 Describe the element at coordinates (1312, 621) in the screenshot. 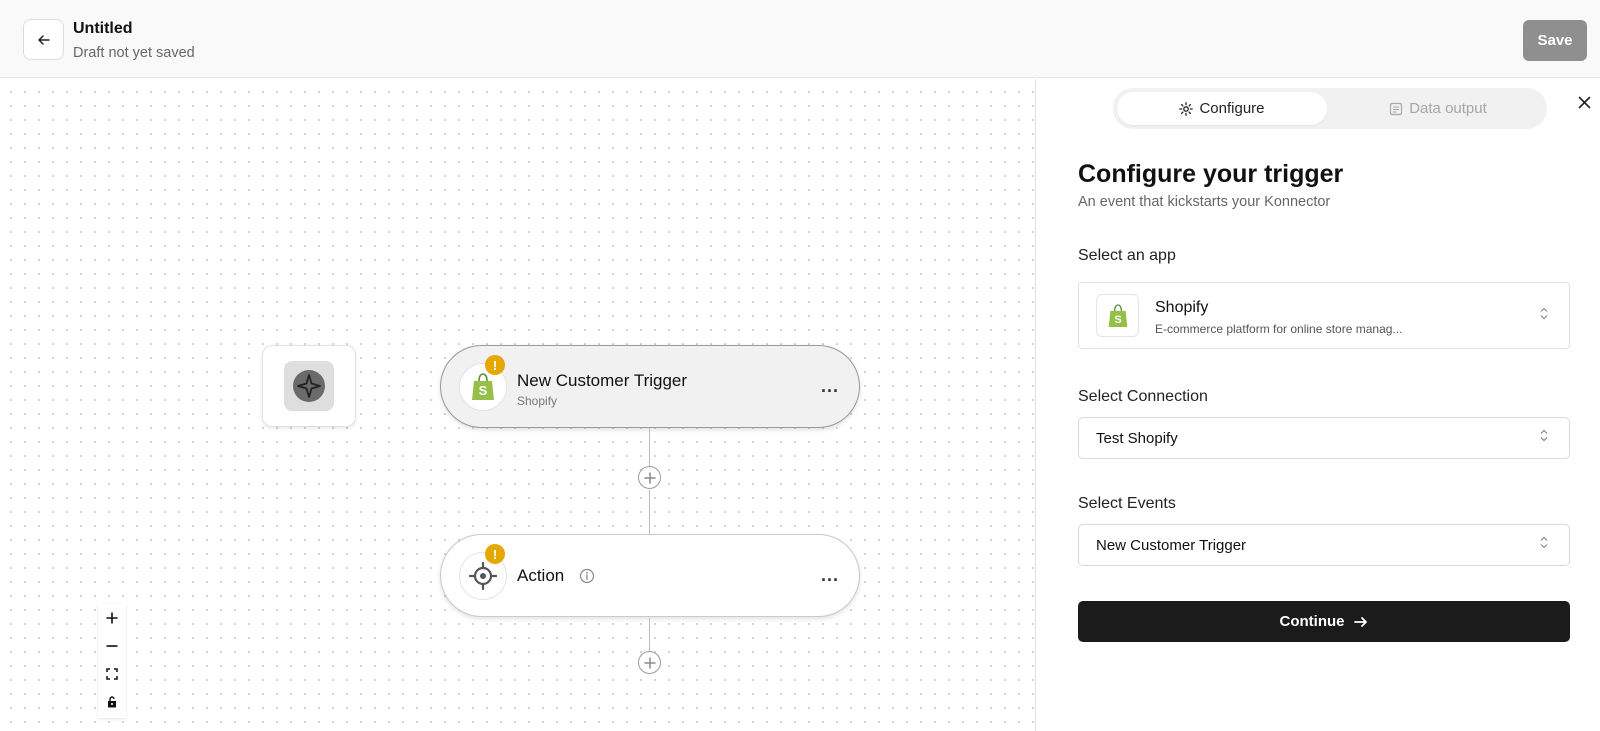

I see `continue-label: Continue` at that location.